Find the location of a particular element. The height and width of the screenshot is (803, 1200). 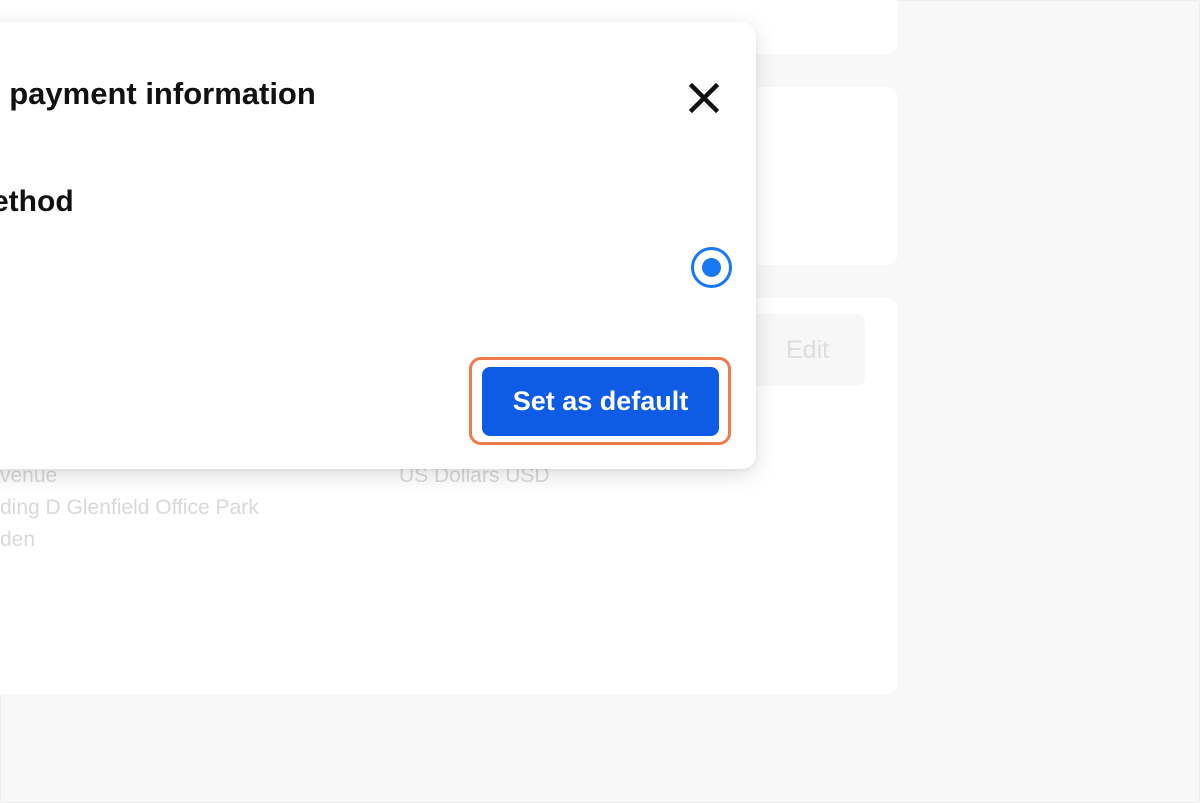

address-line-2: ding D Glenfield Office Park is located at coordinates (129, 507).